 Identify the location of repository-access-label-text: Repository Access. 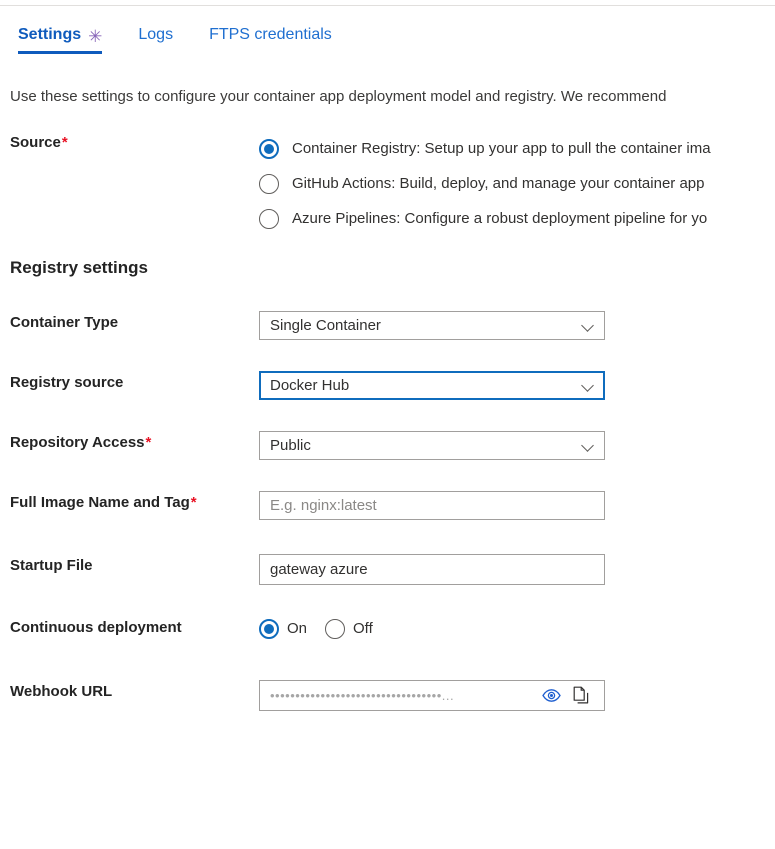
(77, 442).